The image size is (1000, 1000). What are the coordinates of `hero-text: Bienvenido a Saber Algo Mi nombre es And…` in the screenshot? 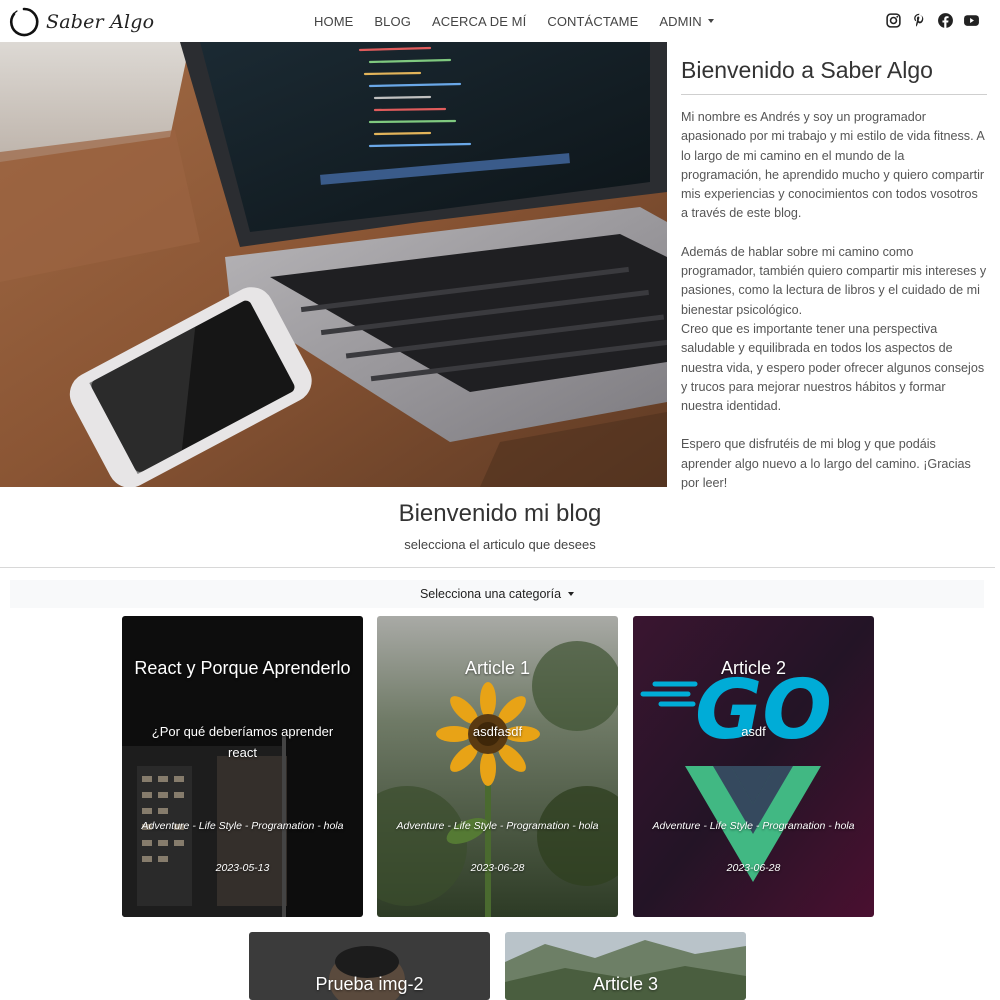 It's located at (834, 267).